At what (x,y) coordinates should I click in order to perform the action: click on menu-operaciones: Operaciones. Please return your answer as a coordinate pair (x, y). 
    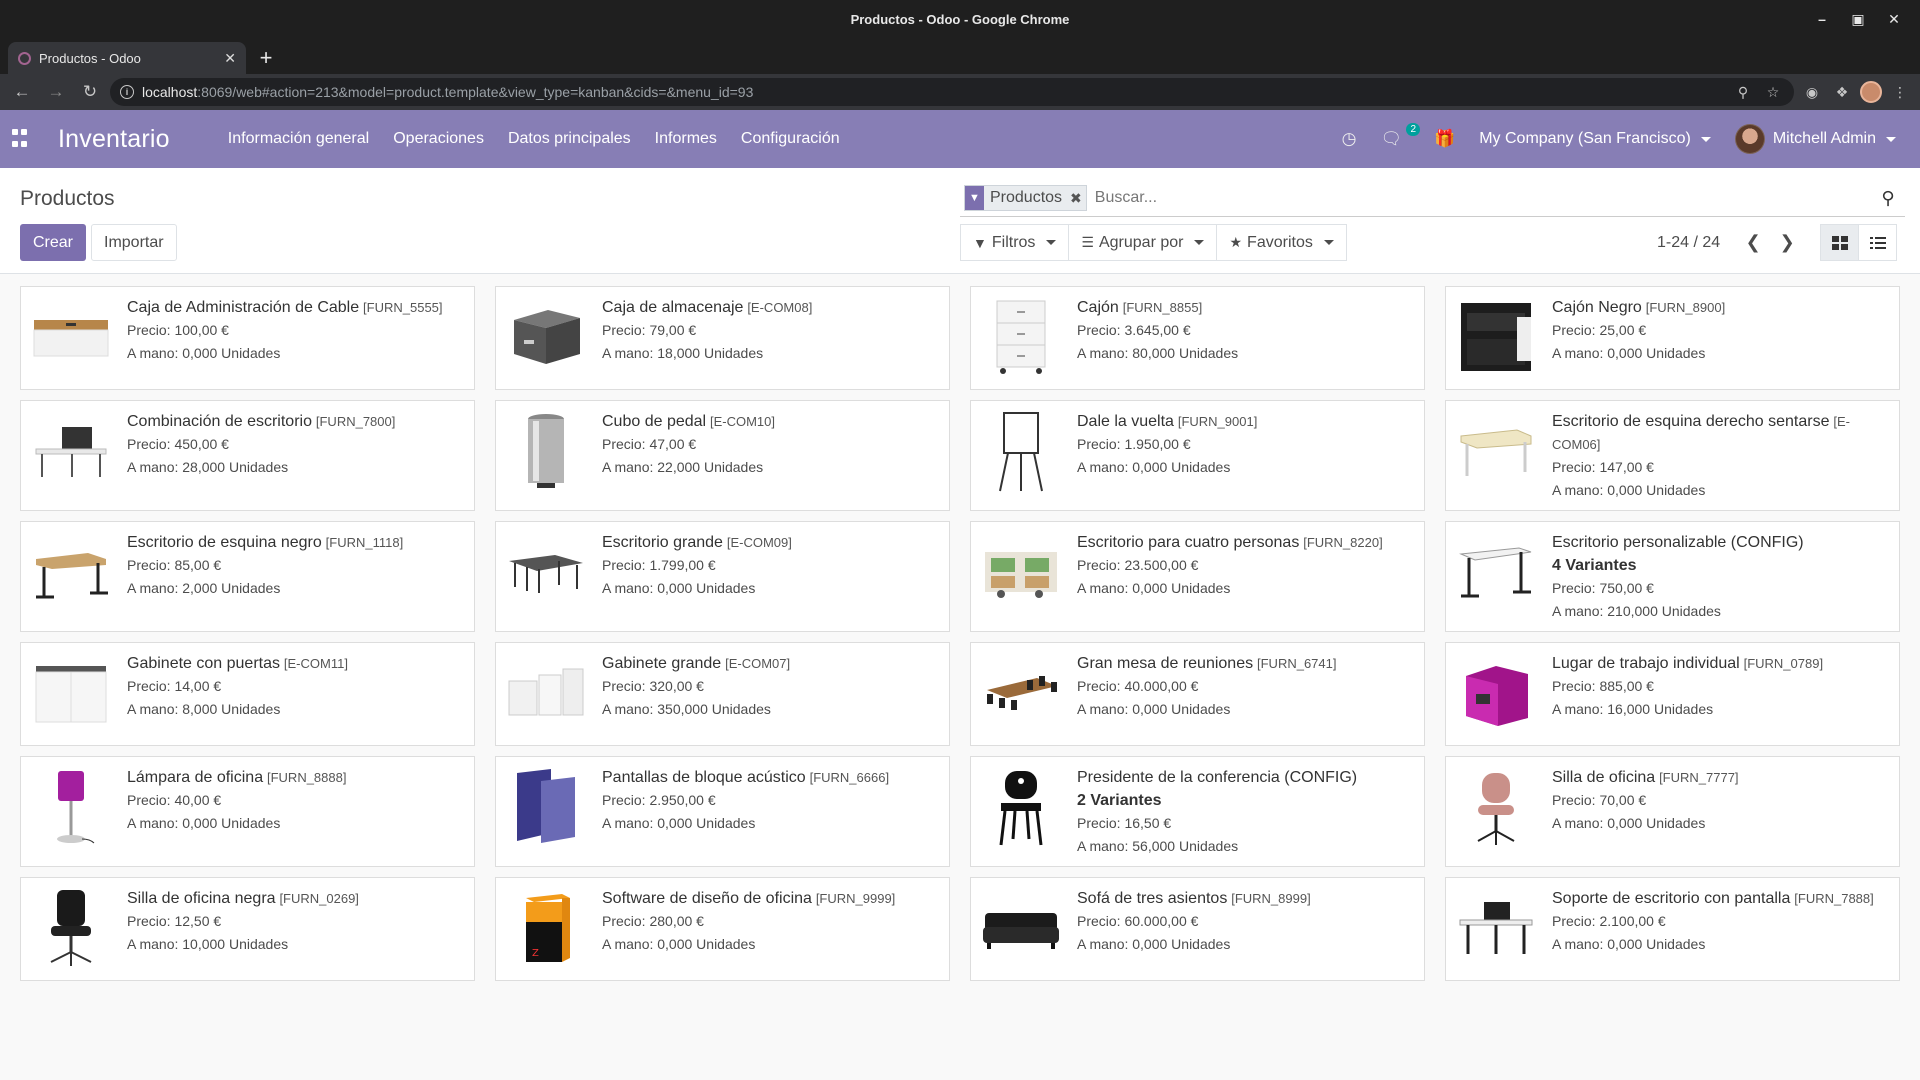
    Looking at the image, I should click on (438, 139).